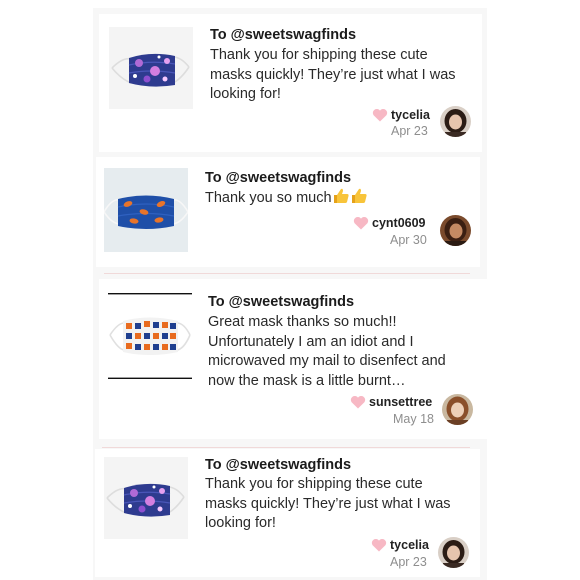 The height and width of the screenshot is (580, 580). I want to click on review-message: Thank you so much, so click(286, 198).